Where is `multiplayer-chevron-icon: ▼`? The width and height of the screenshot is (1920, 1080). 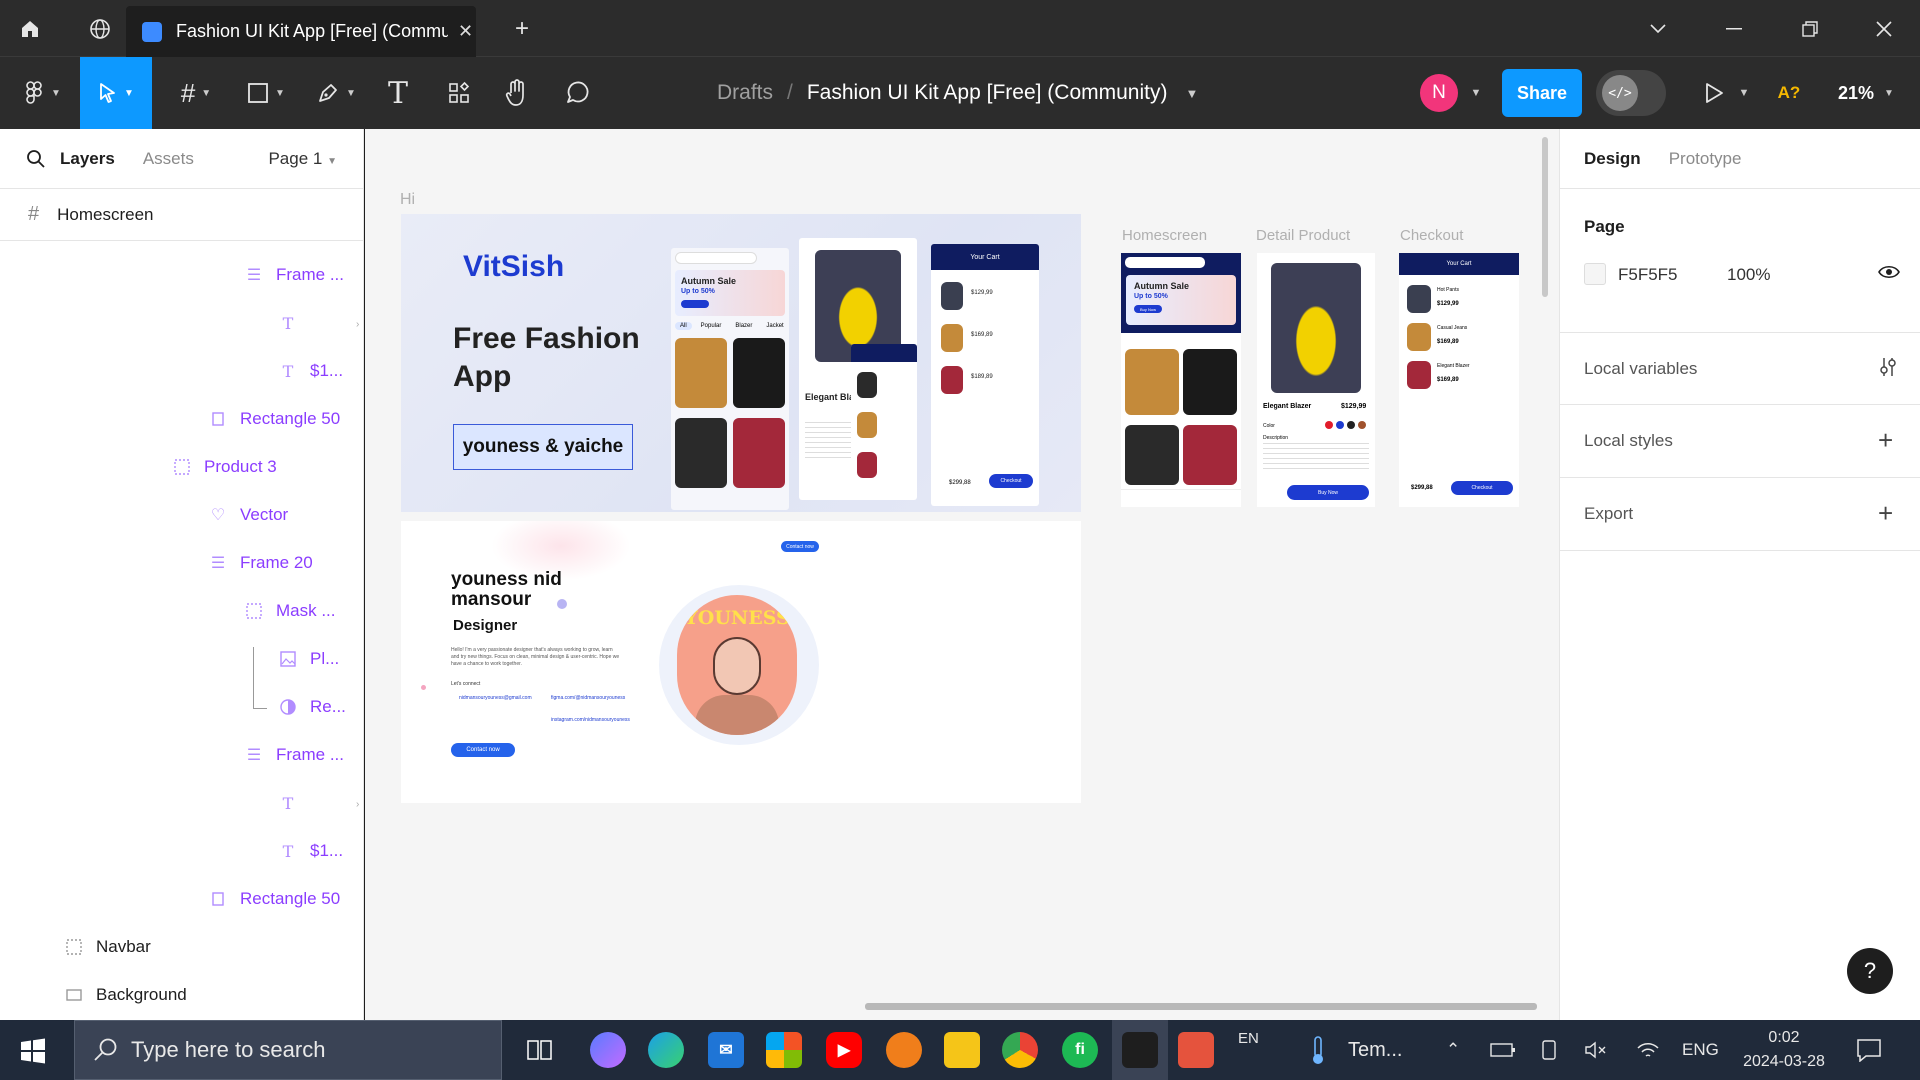
multiplayer-chevron-icon: ▼ is located at coordinates (1476, 93).